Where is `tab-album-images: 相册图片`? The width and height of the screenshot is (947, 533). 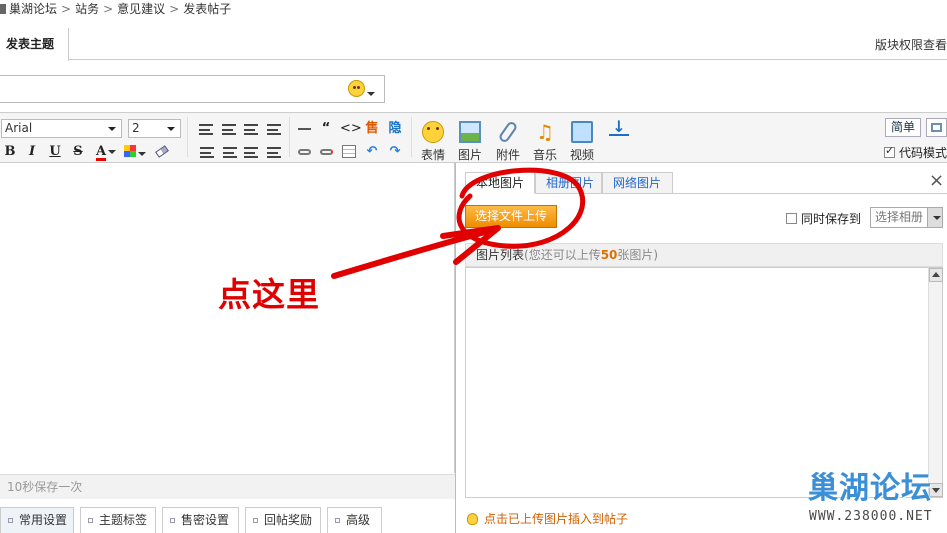 tab-album-images: 相册图片 is located at coordinates (568, 183).